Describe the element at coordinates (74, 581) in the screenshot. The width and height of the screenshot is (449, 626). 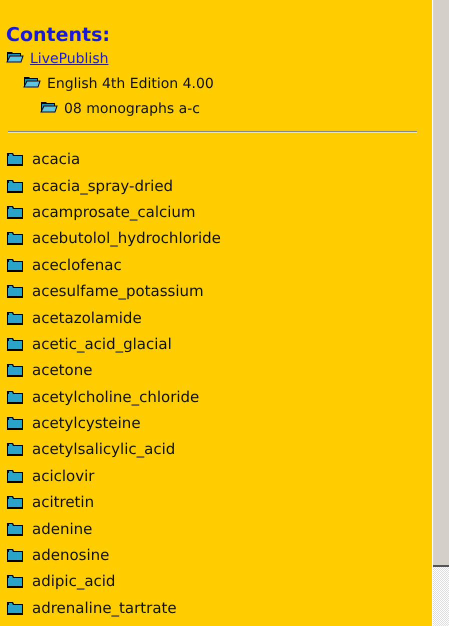
I see `monograph-folder: adipic_acid` at that location.